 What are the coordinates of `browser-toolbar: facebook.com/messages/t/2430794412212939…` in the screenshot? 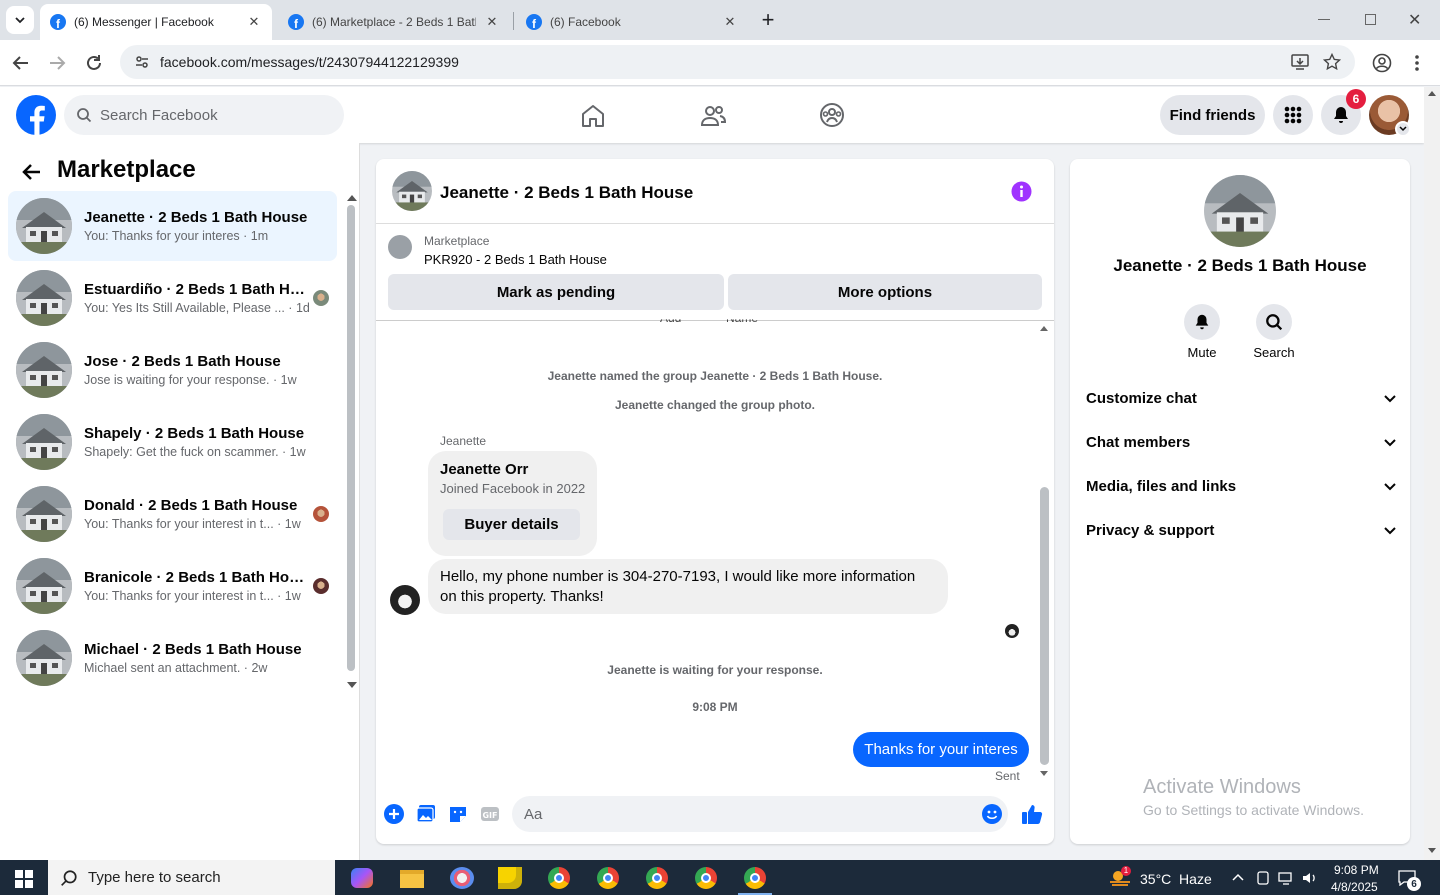 It's located at (720, 63).